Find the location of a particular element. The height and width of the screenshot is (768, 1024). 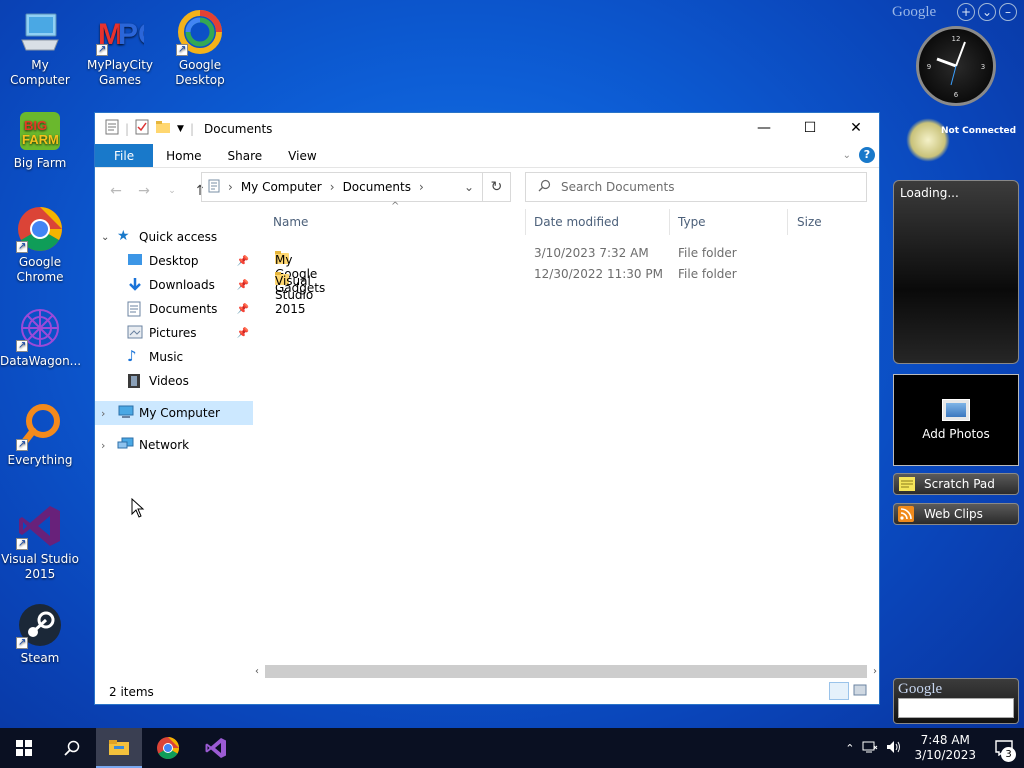

nav-item-desktop: Desktop 📌 is located at coordinates (174, 261).